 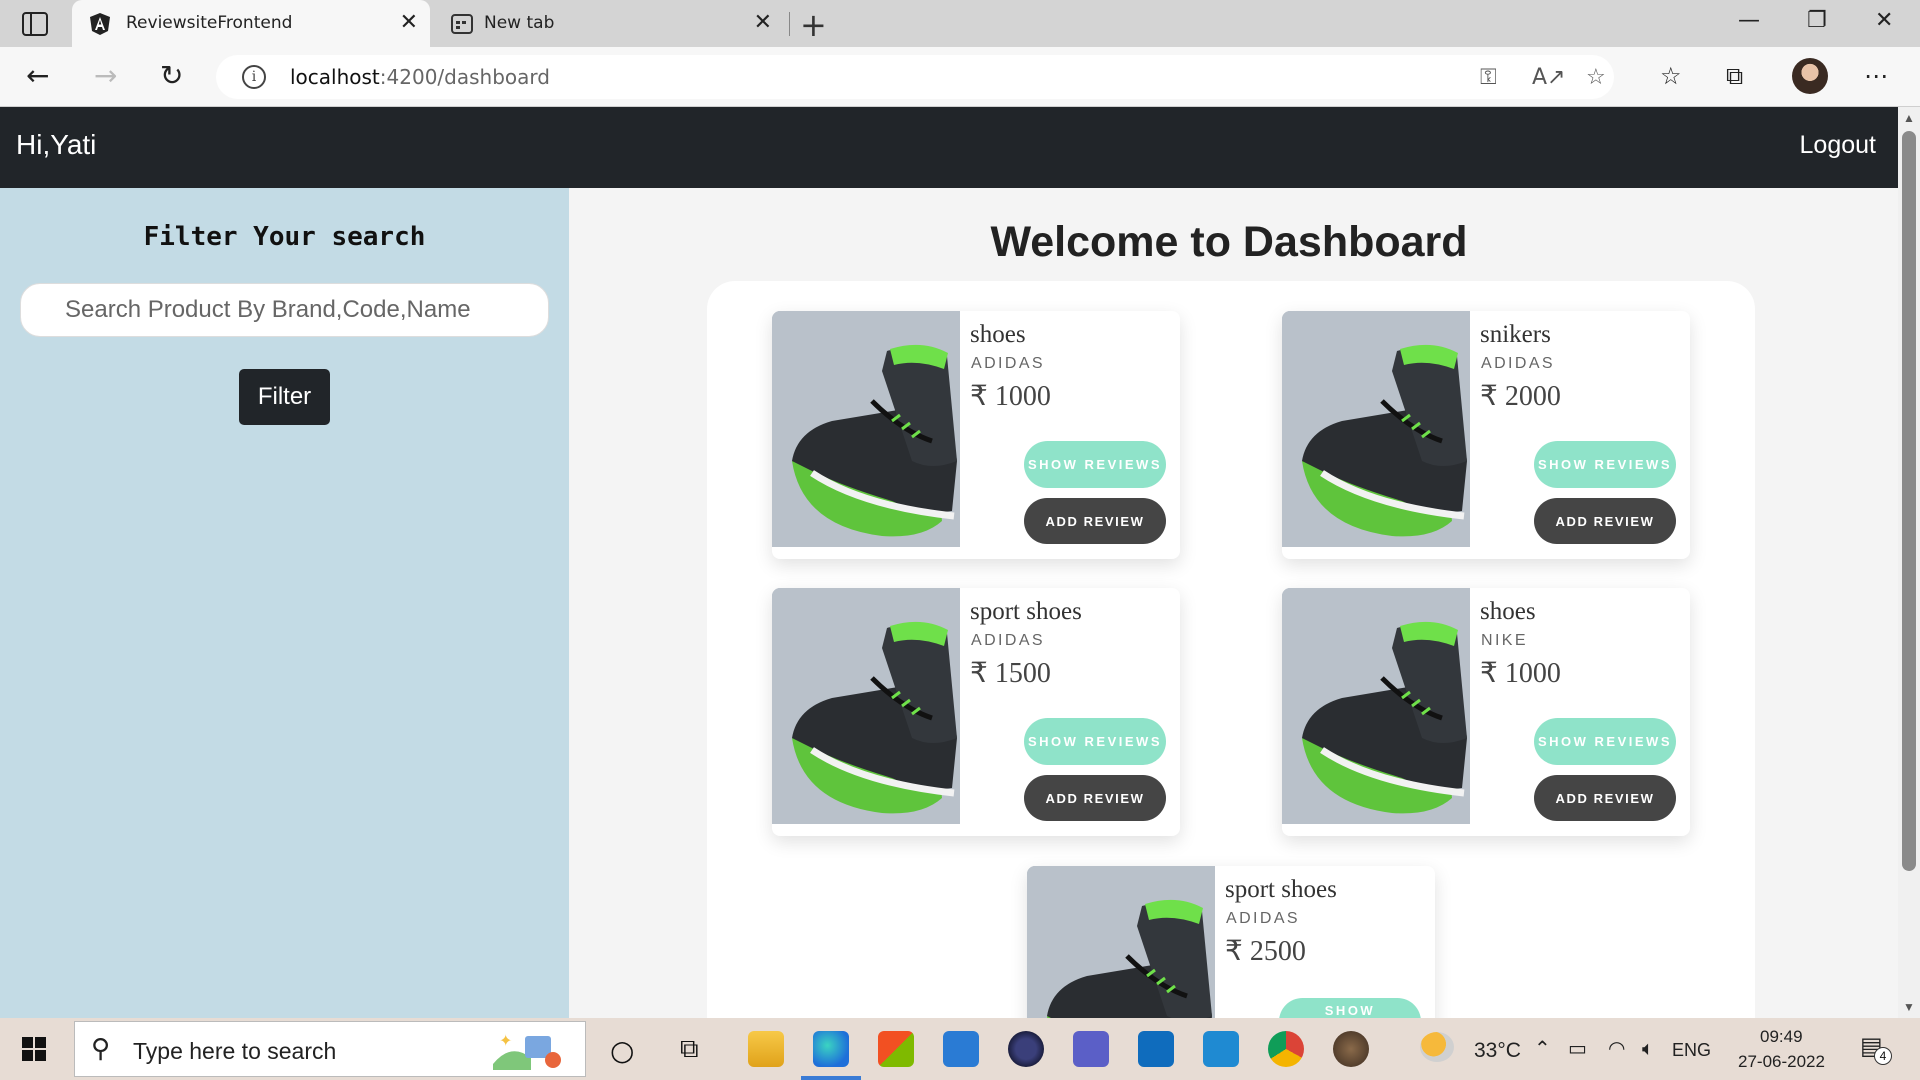 I want to click on wifi-icon: ◠, so click(x=1616, y=1048).